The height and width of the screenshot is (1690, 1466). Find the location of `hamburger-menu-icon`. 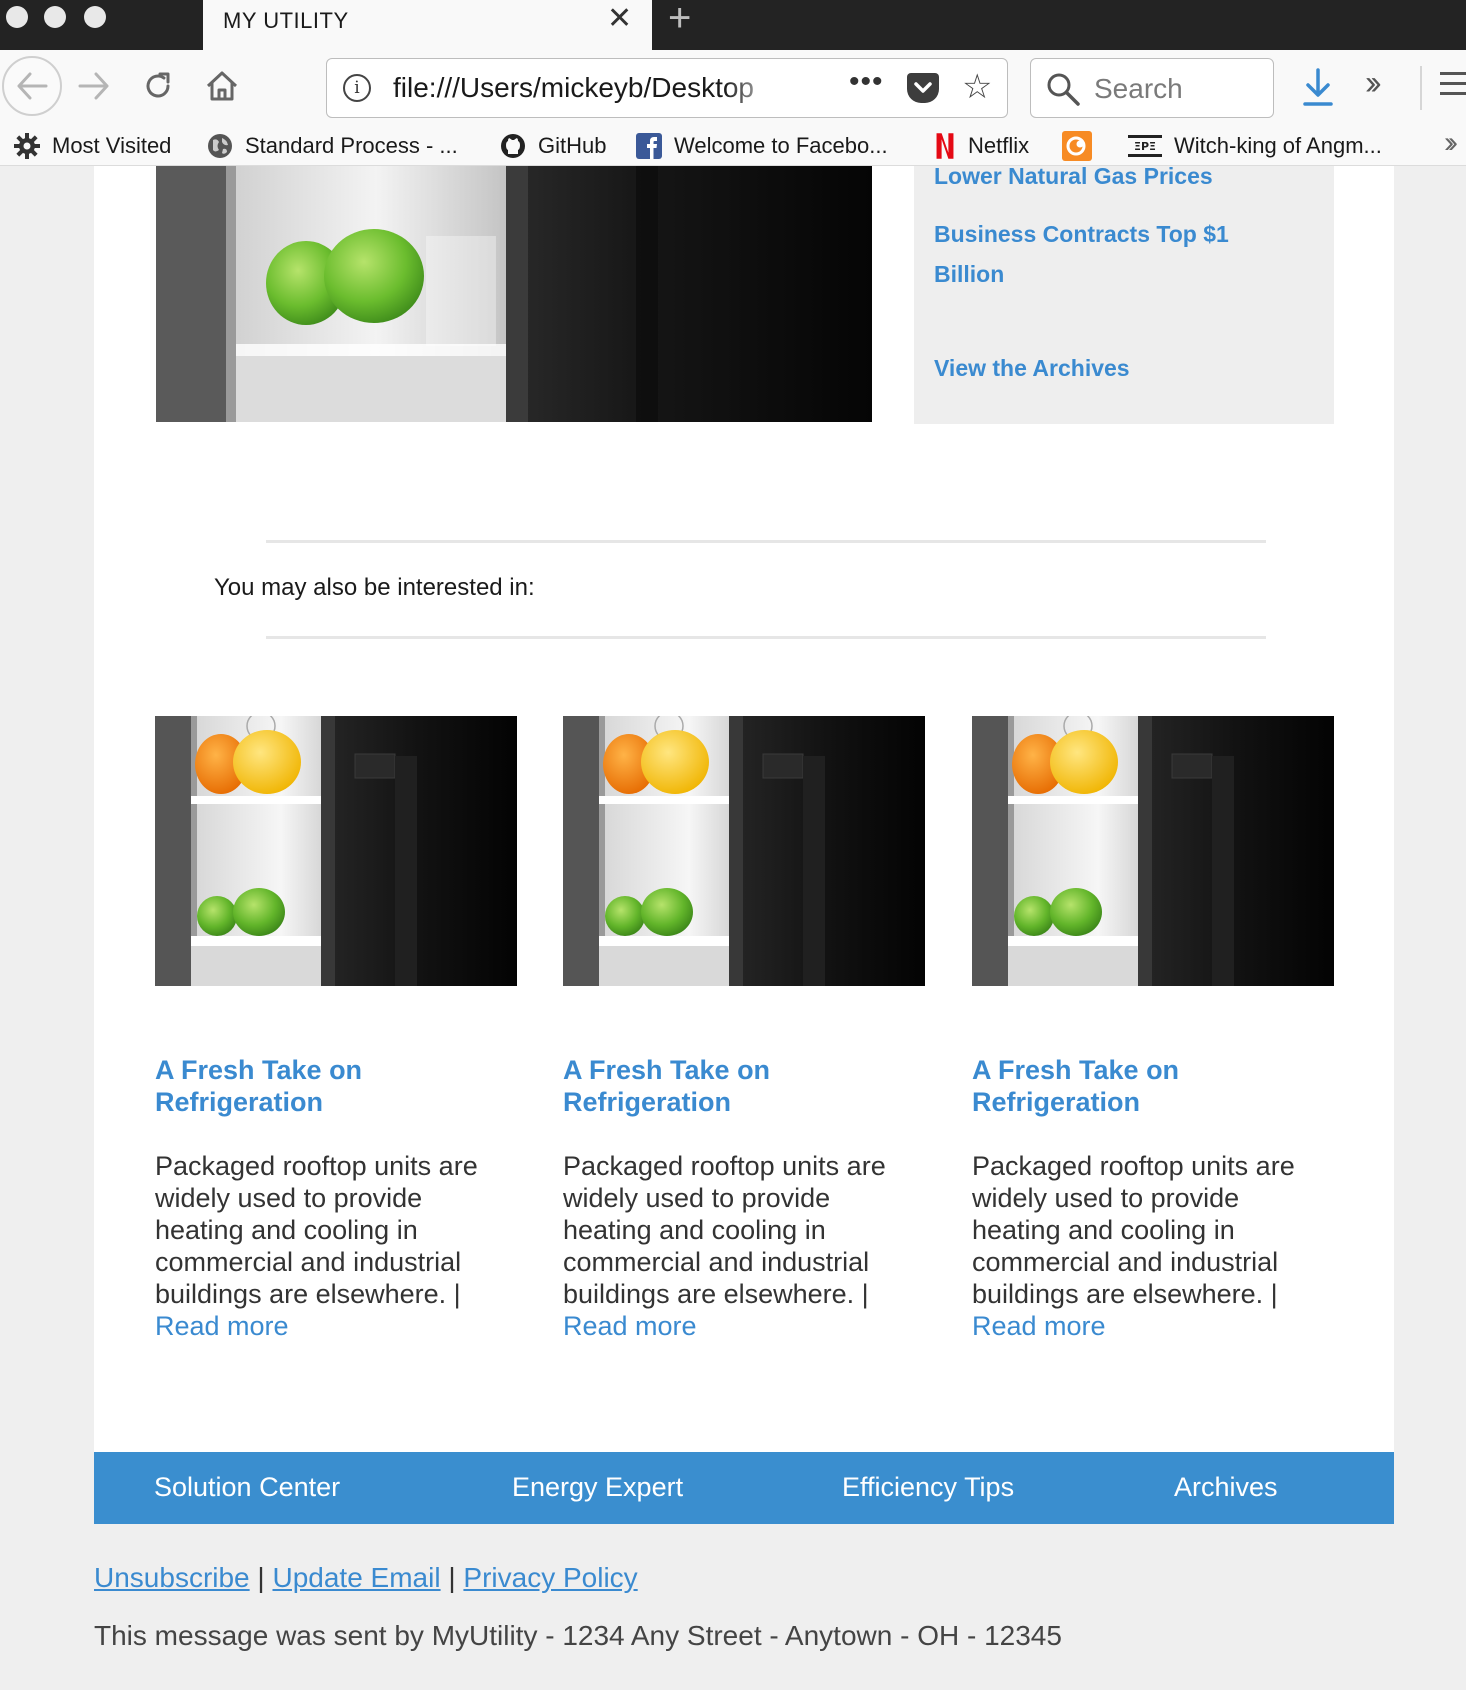

hamburger-menu-icon is located at coordinates (1453, 87).